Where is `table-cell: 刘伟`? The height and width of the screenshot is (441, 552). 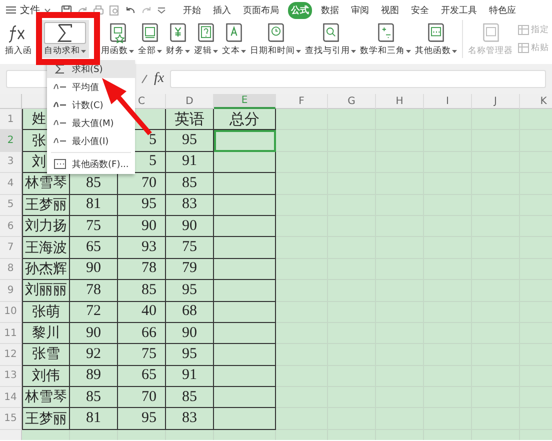 table-cell: 刘伟 is located at coordinates (46, 377).